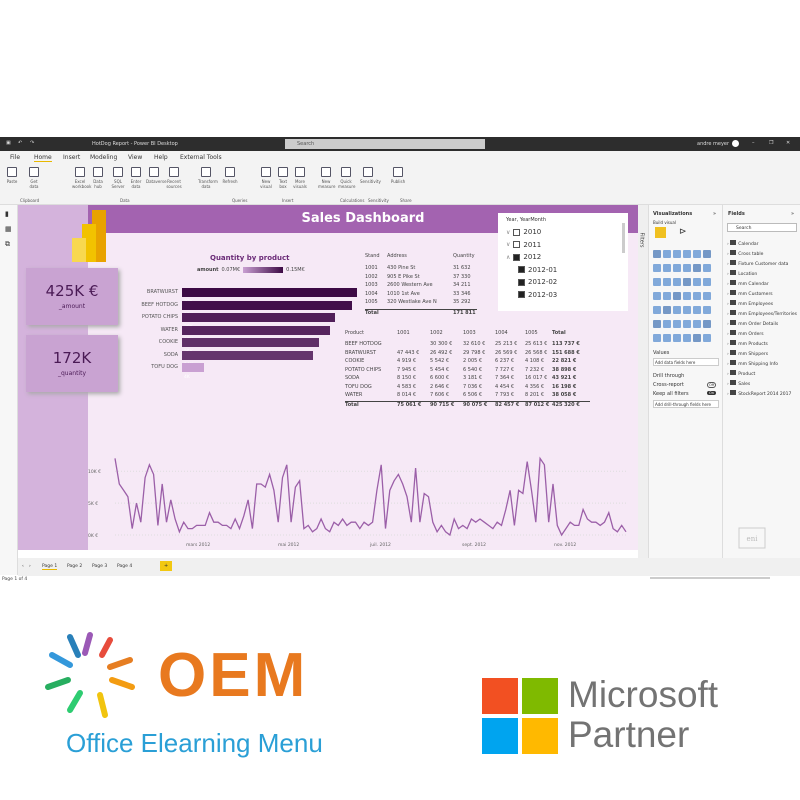 This screenshot has width=800, height=800. What do you see at coordinates (300, 178) in the screenshot?
I see `ribbon-button-12: More visuals` at bounding box center [300, 178].